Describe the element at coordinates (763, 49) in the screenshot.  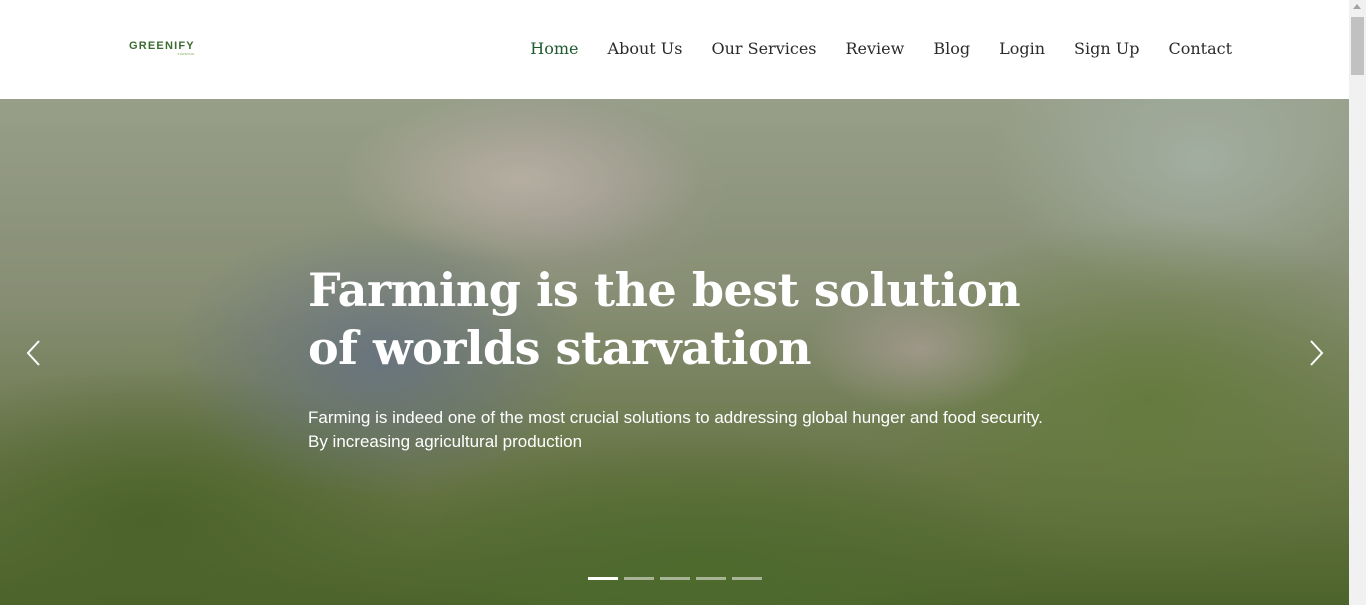
I see `nav-our-services: Our Services` at that location.